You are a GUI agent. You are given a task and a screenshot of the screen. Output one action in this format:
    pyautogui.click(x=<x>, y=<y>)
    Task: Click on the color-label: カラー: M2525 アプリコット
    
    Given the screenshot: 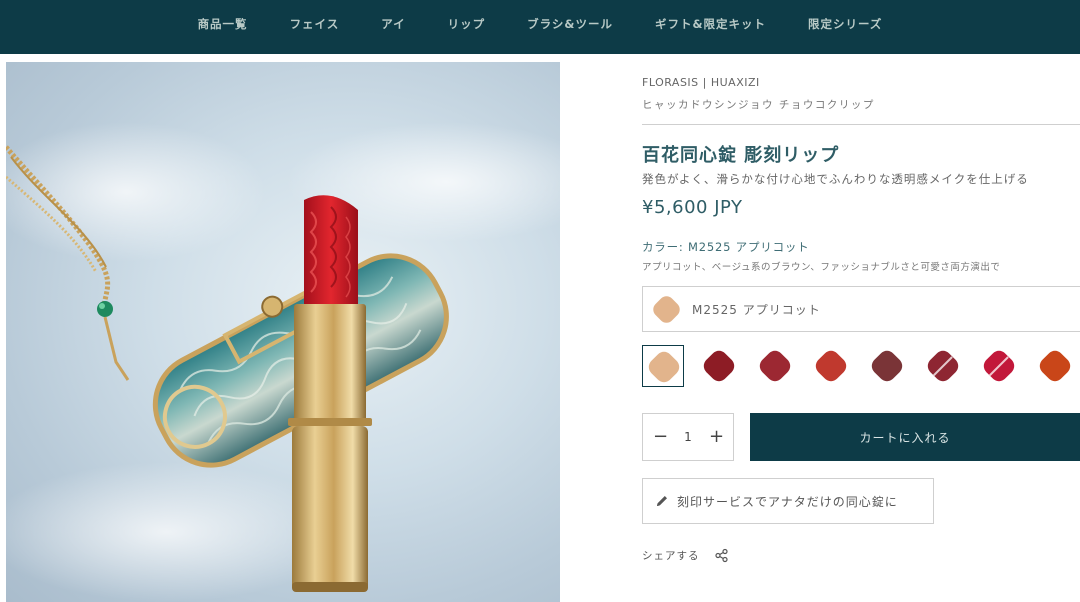 What is the action you would take?
    pyautogui.click(x=726, y=247)
    